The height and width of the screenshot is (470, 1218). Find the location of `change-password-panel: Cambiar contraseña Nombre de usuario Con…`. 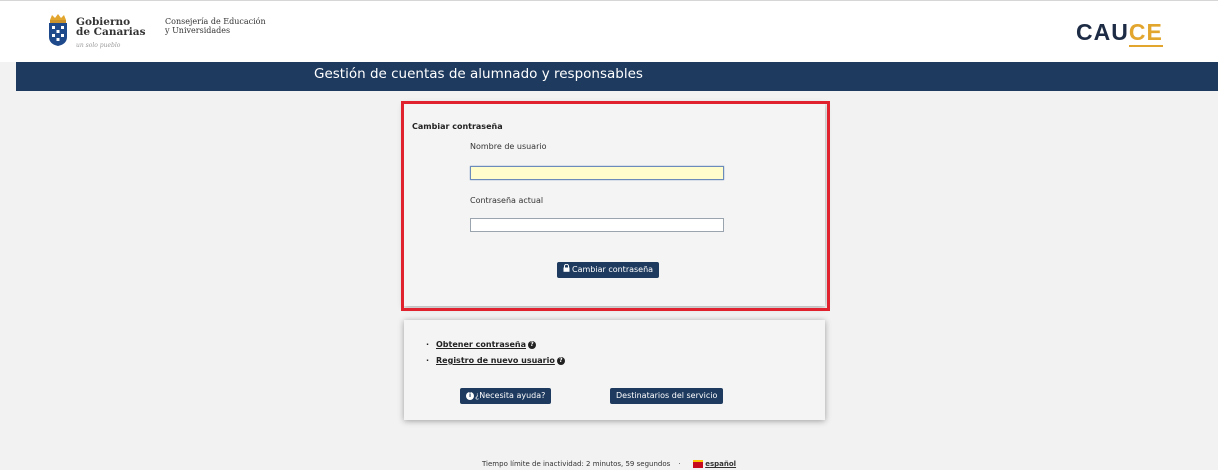

change-password-panel: Cambiar contraseña Nombre de usuario Con… is located at coordinates (614, 205).